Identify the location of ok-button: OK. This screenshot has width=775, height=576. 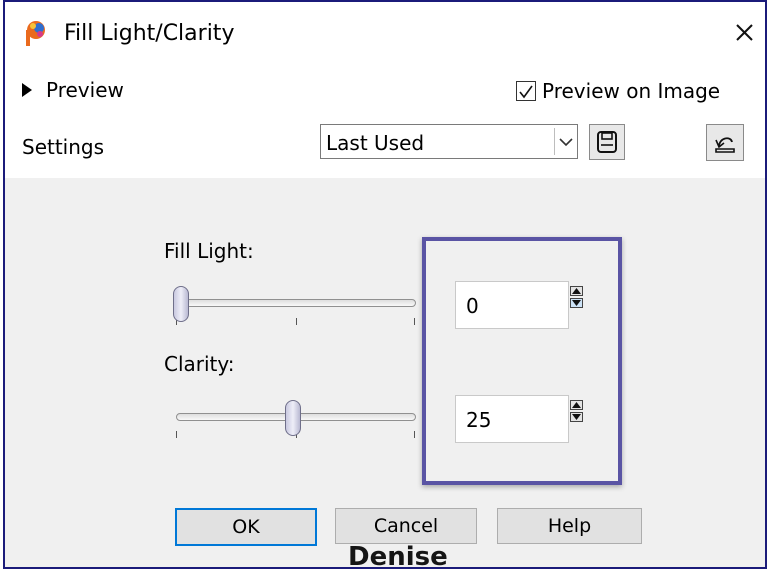
(246, 527).